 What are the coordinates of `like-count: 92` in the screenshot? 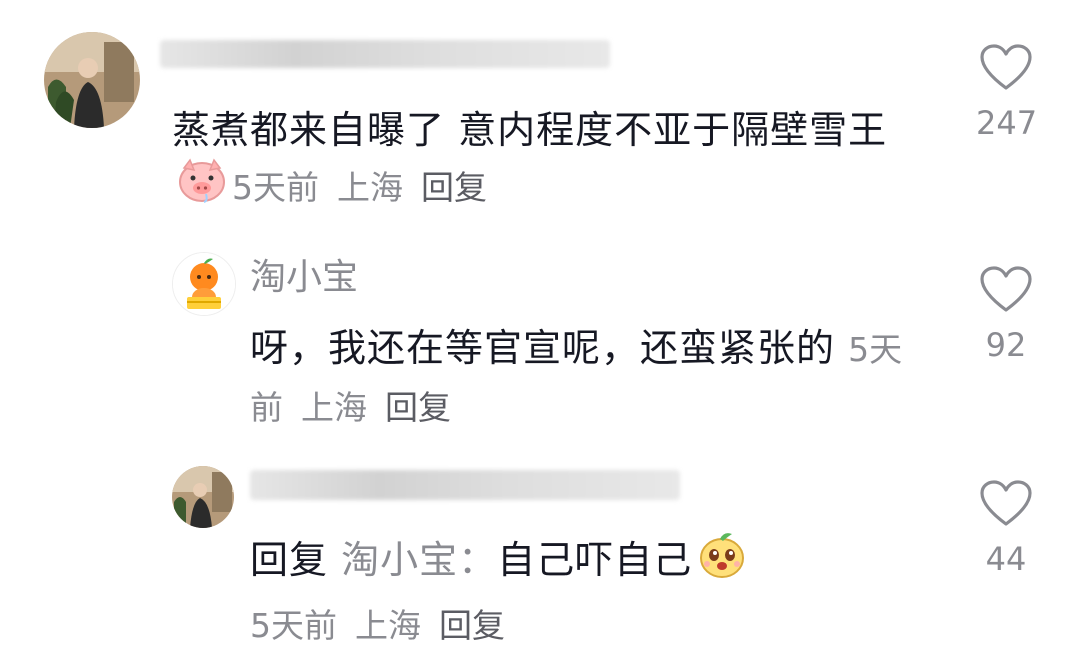 It's located at (1006, 345).